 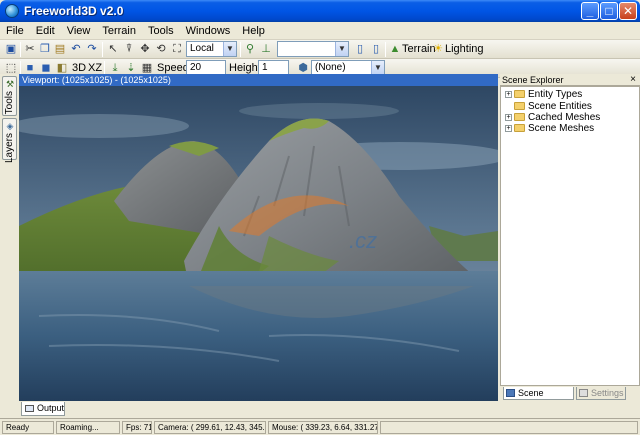 I want to click on height-label: Height, so click(x=245, y=68).